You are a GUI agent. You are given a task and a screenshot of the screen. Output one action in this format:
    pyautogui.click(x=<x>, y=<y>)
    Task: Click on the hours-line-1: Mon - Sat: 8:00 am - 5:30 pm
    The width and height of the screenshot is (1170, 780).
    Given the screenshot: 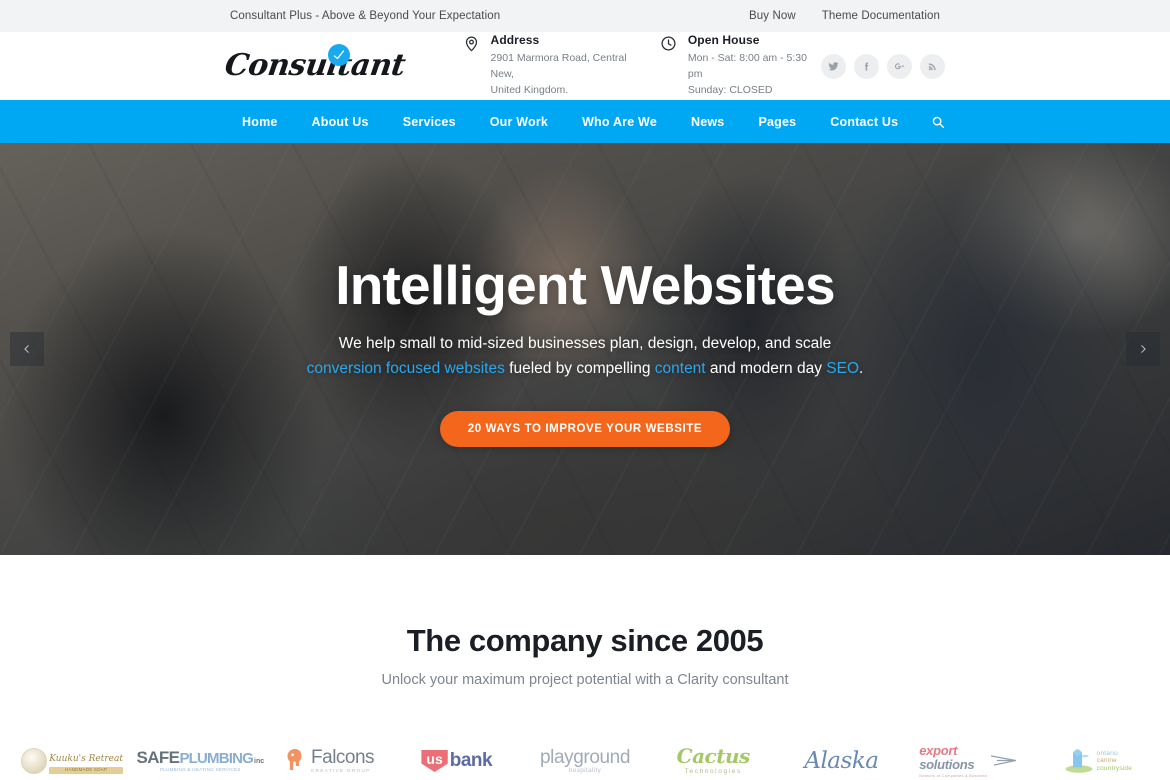 What is the action you would take?
    pyautogui.click(x=747, y=66)
    